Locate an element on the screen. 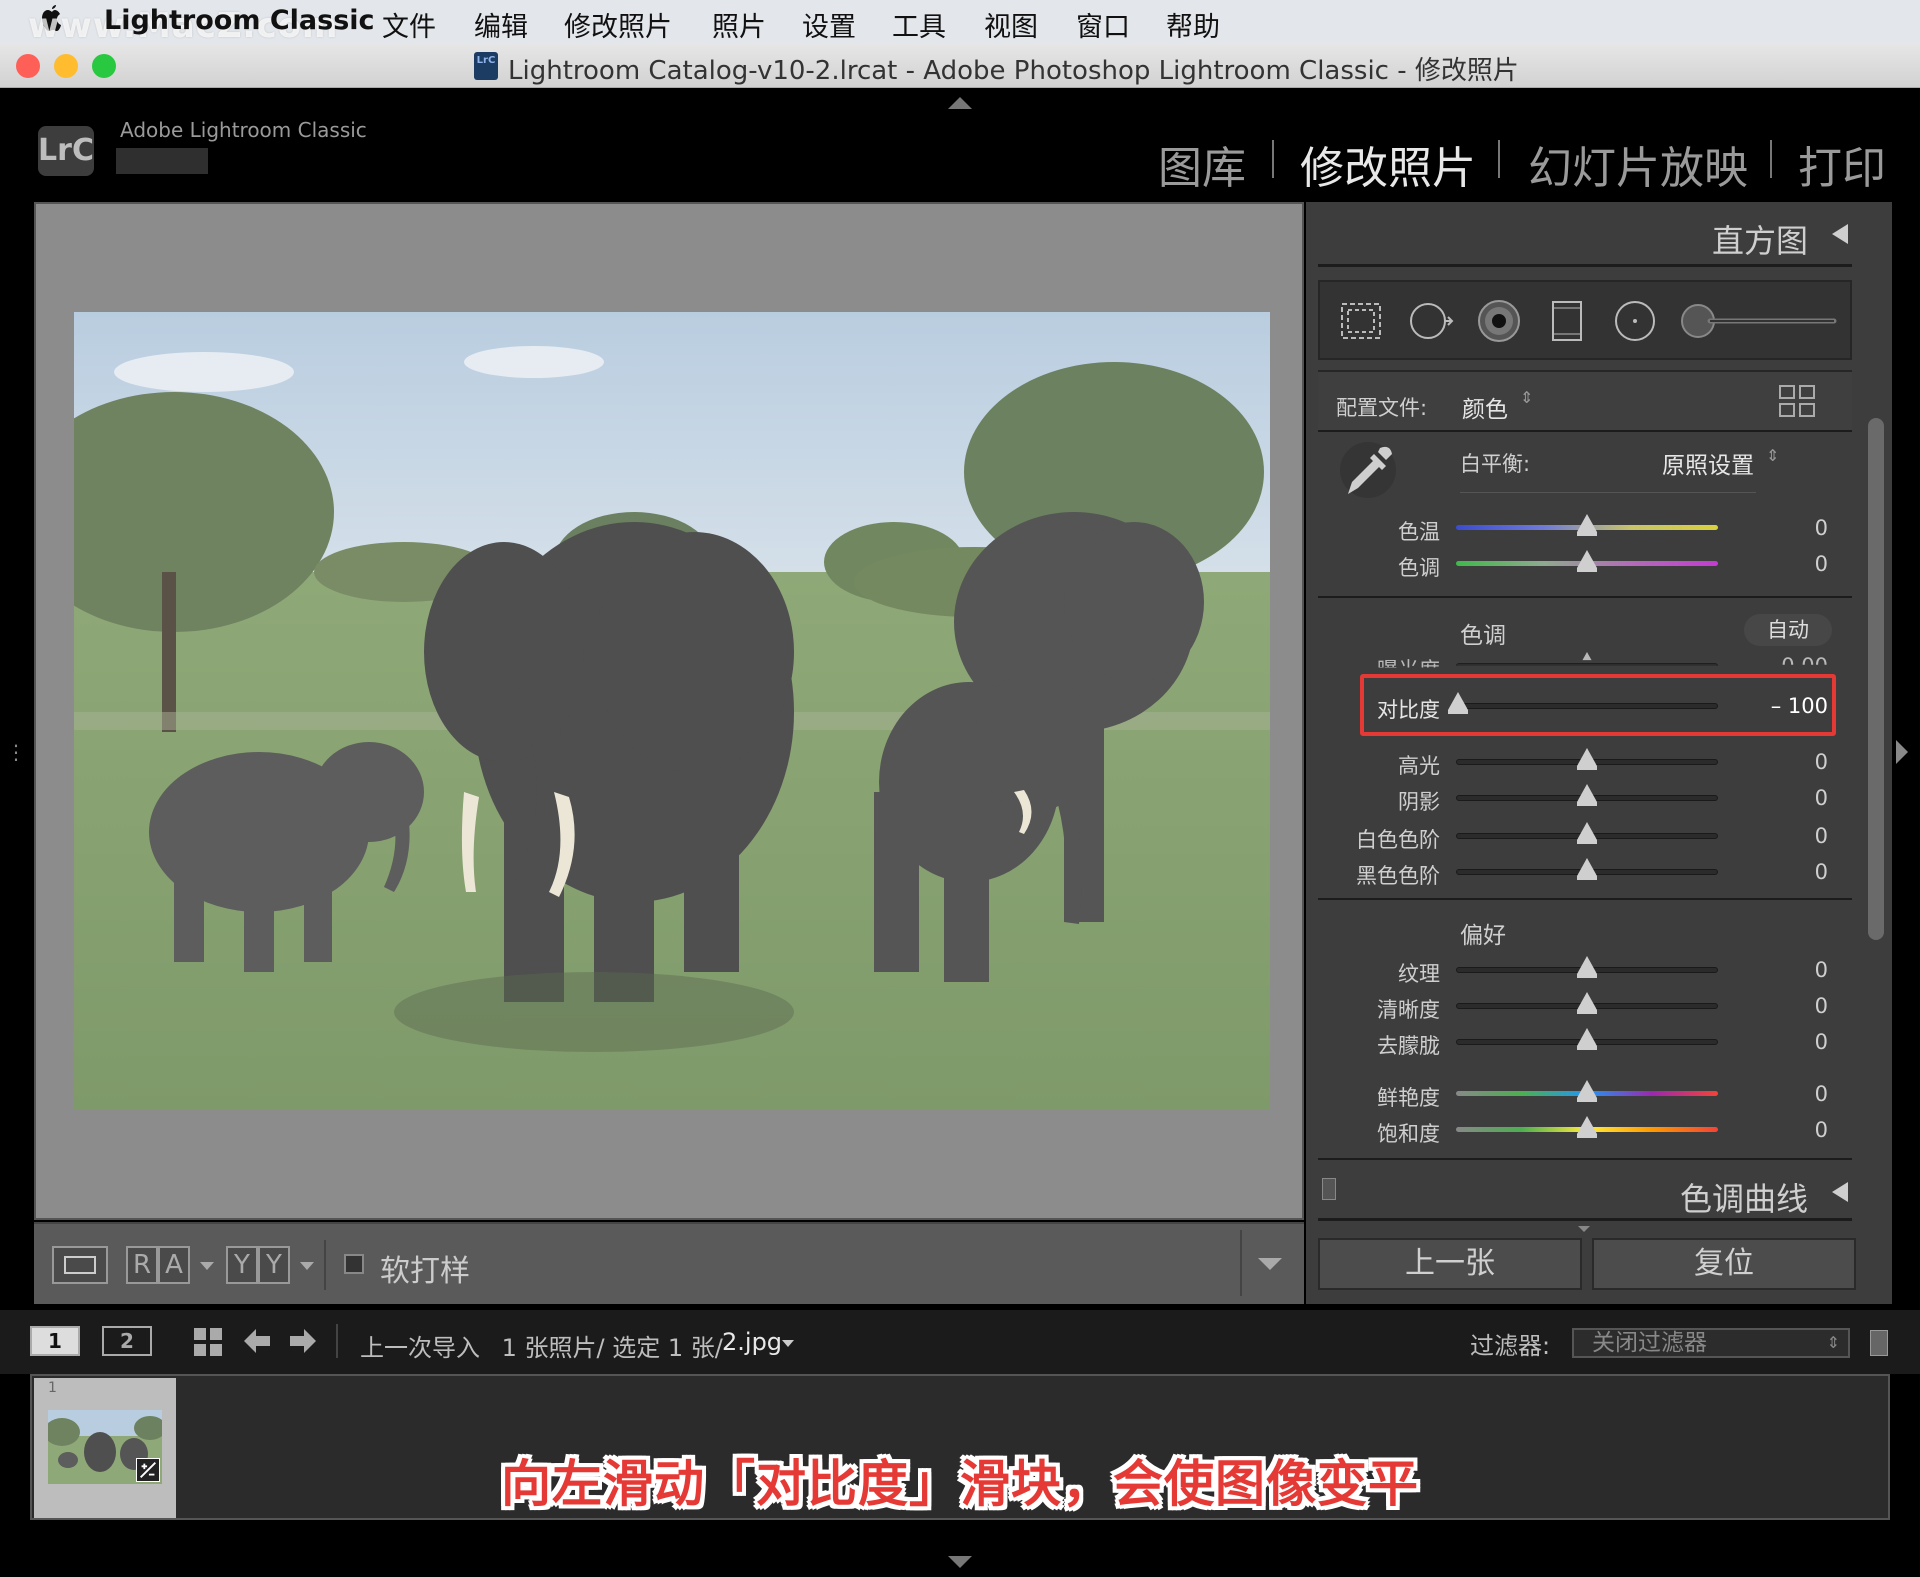 The width and height of the screenshot is (1920, 1577). panel-end-marker-icon is located at coordinates (1584, 1229).